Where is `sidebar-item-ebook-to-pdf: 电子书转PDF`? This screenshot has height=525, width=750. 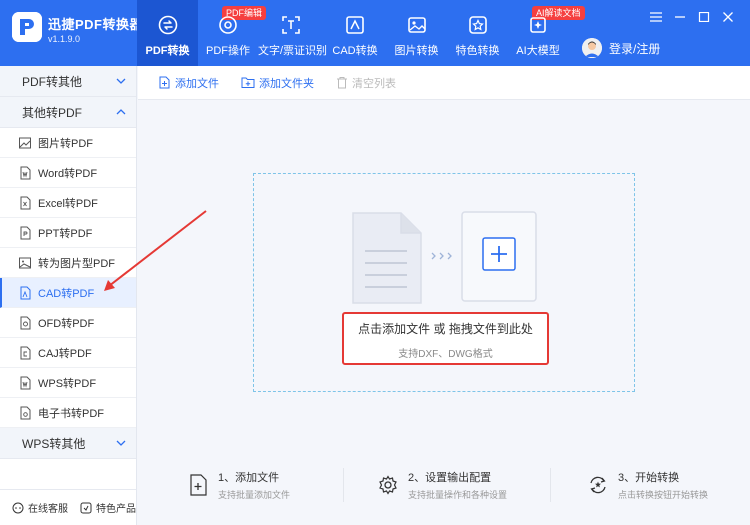
sidebar-item-ebook-to-pdf: 电子书转PDF is located at coordinates (68, 413).